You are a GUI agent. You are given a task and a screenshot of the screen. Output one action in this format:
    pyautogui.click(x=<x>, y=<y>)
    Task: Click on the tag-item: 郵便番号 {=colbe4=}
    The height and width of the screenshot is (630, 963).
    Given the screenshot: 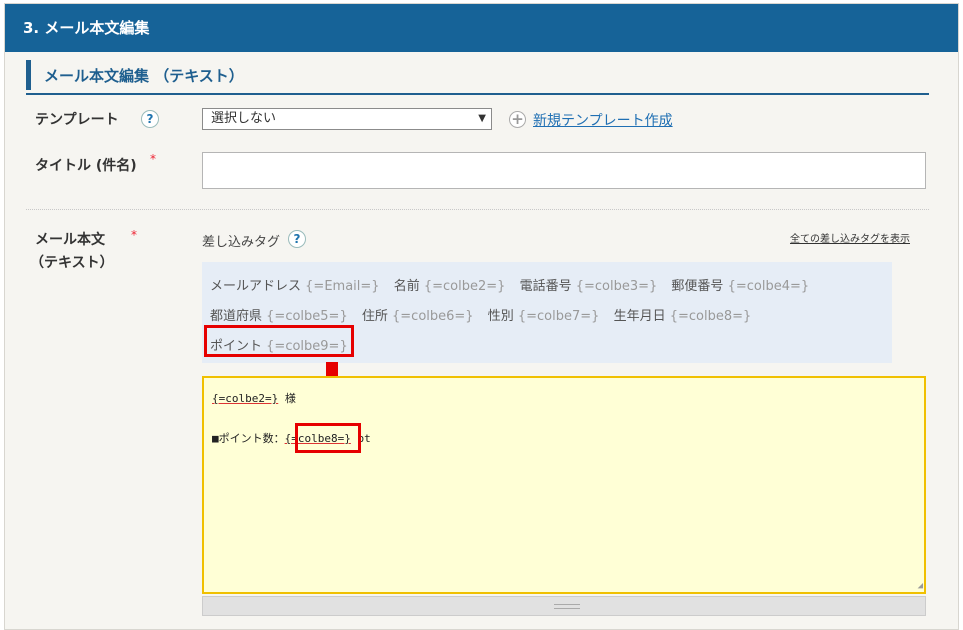 What is the action you would take?
    pyautogui.click(x=740, y=284)
    